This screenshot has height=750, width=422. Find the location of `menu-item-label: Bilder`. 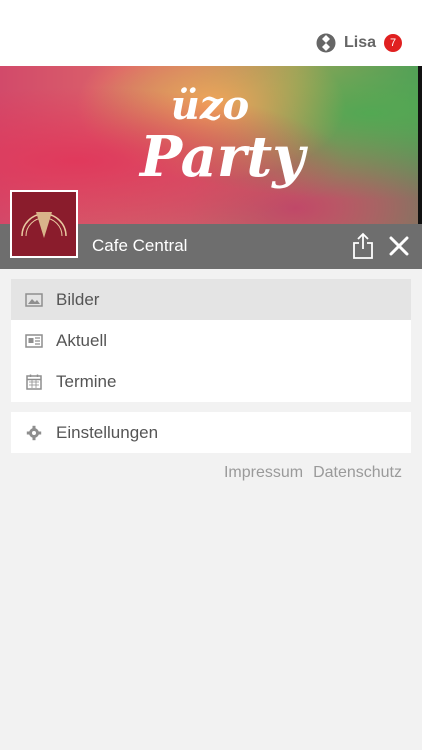

menu-item-label: Bilder is located at coordinates (78, 299).